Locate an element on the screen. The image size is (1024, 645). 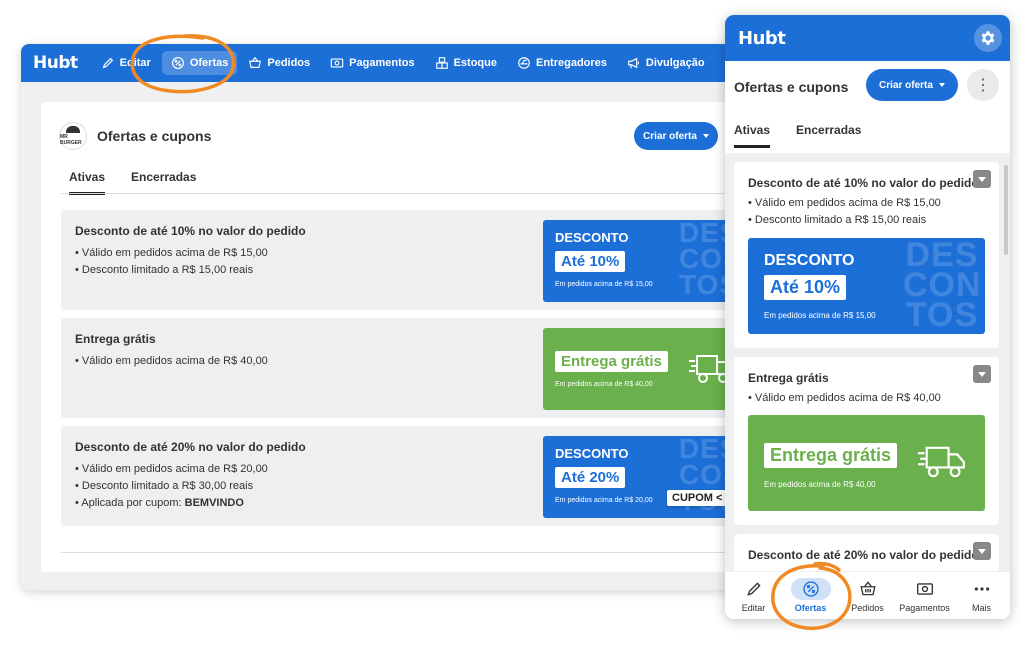
panel-header: MR BURGER Ofertas e cupons is located at coordinates (135, 136).